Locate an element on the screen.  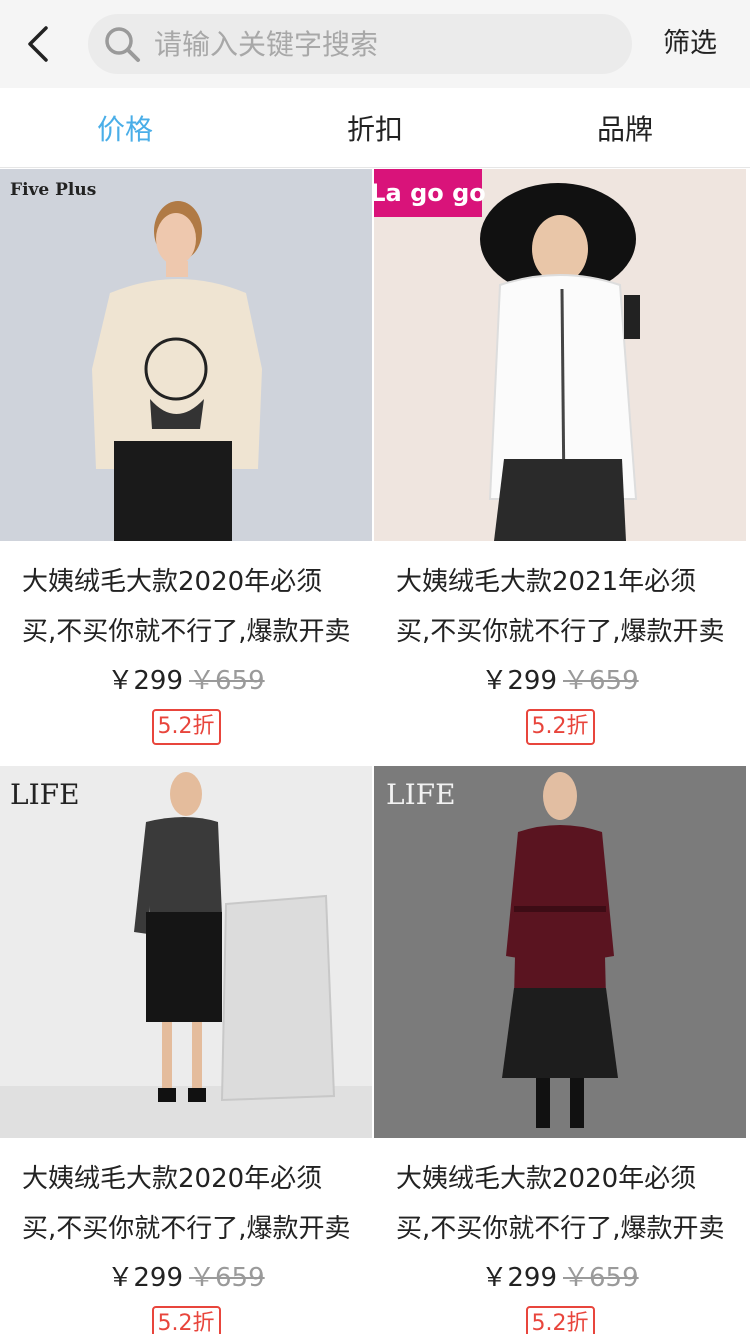
filter-button: 筛选 is located at coordinates (690, 44).